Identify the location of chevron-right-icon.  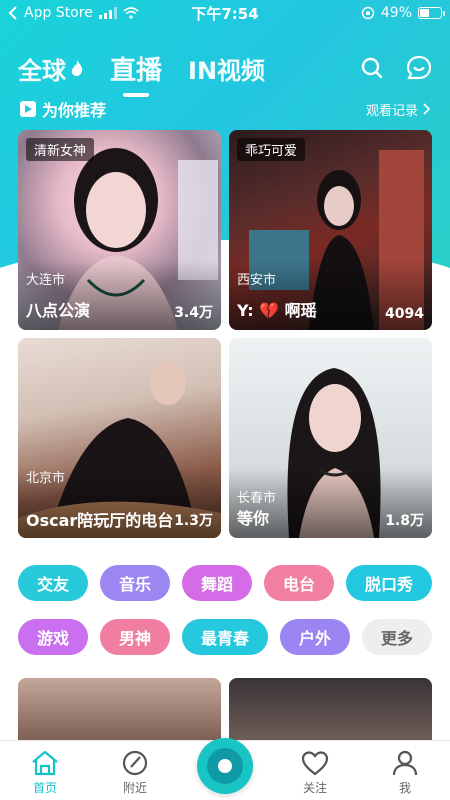
(426, 109).